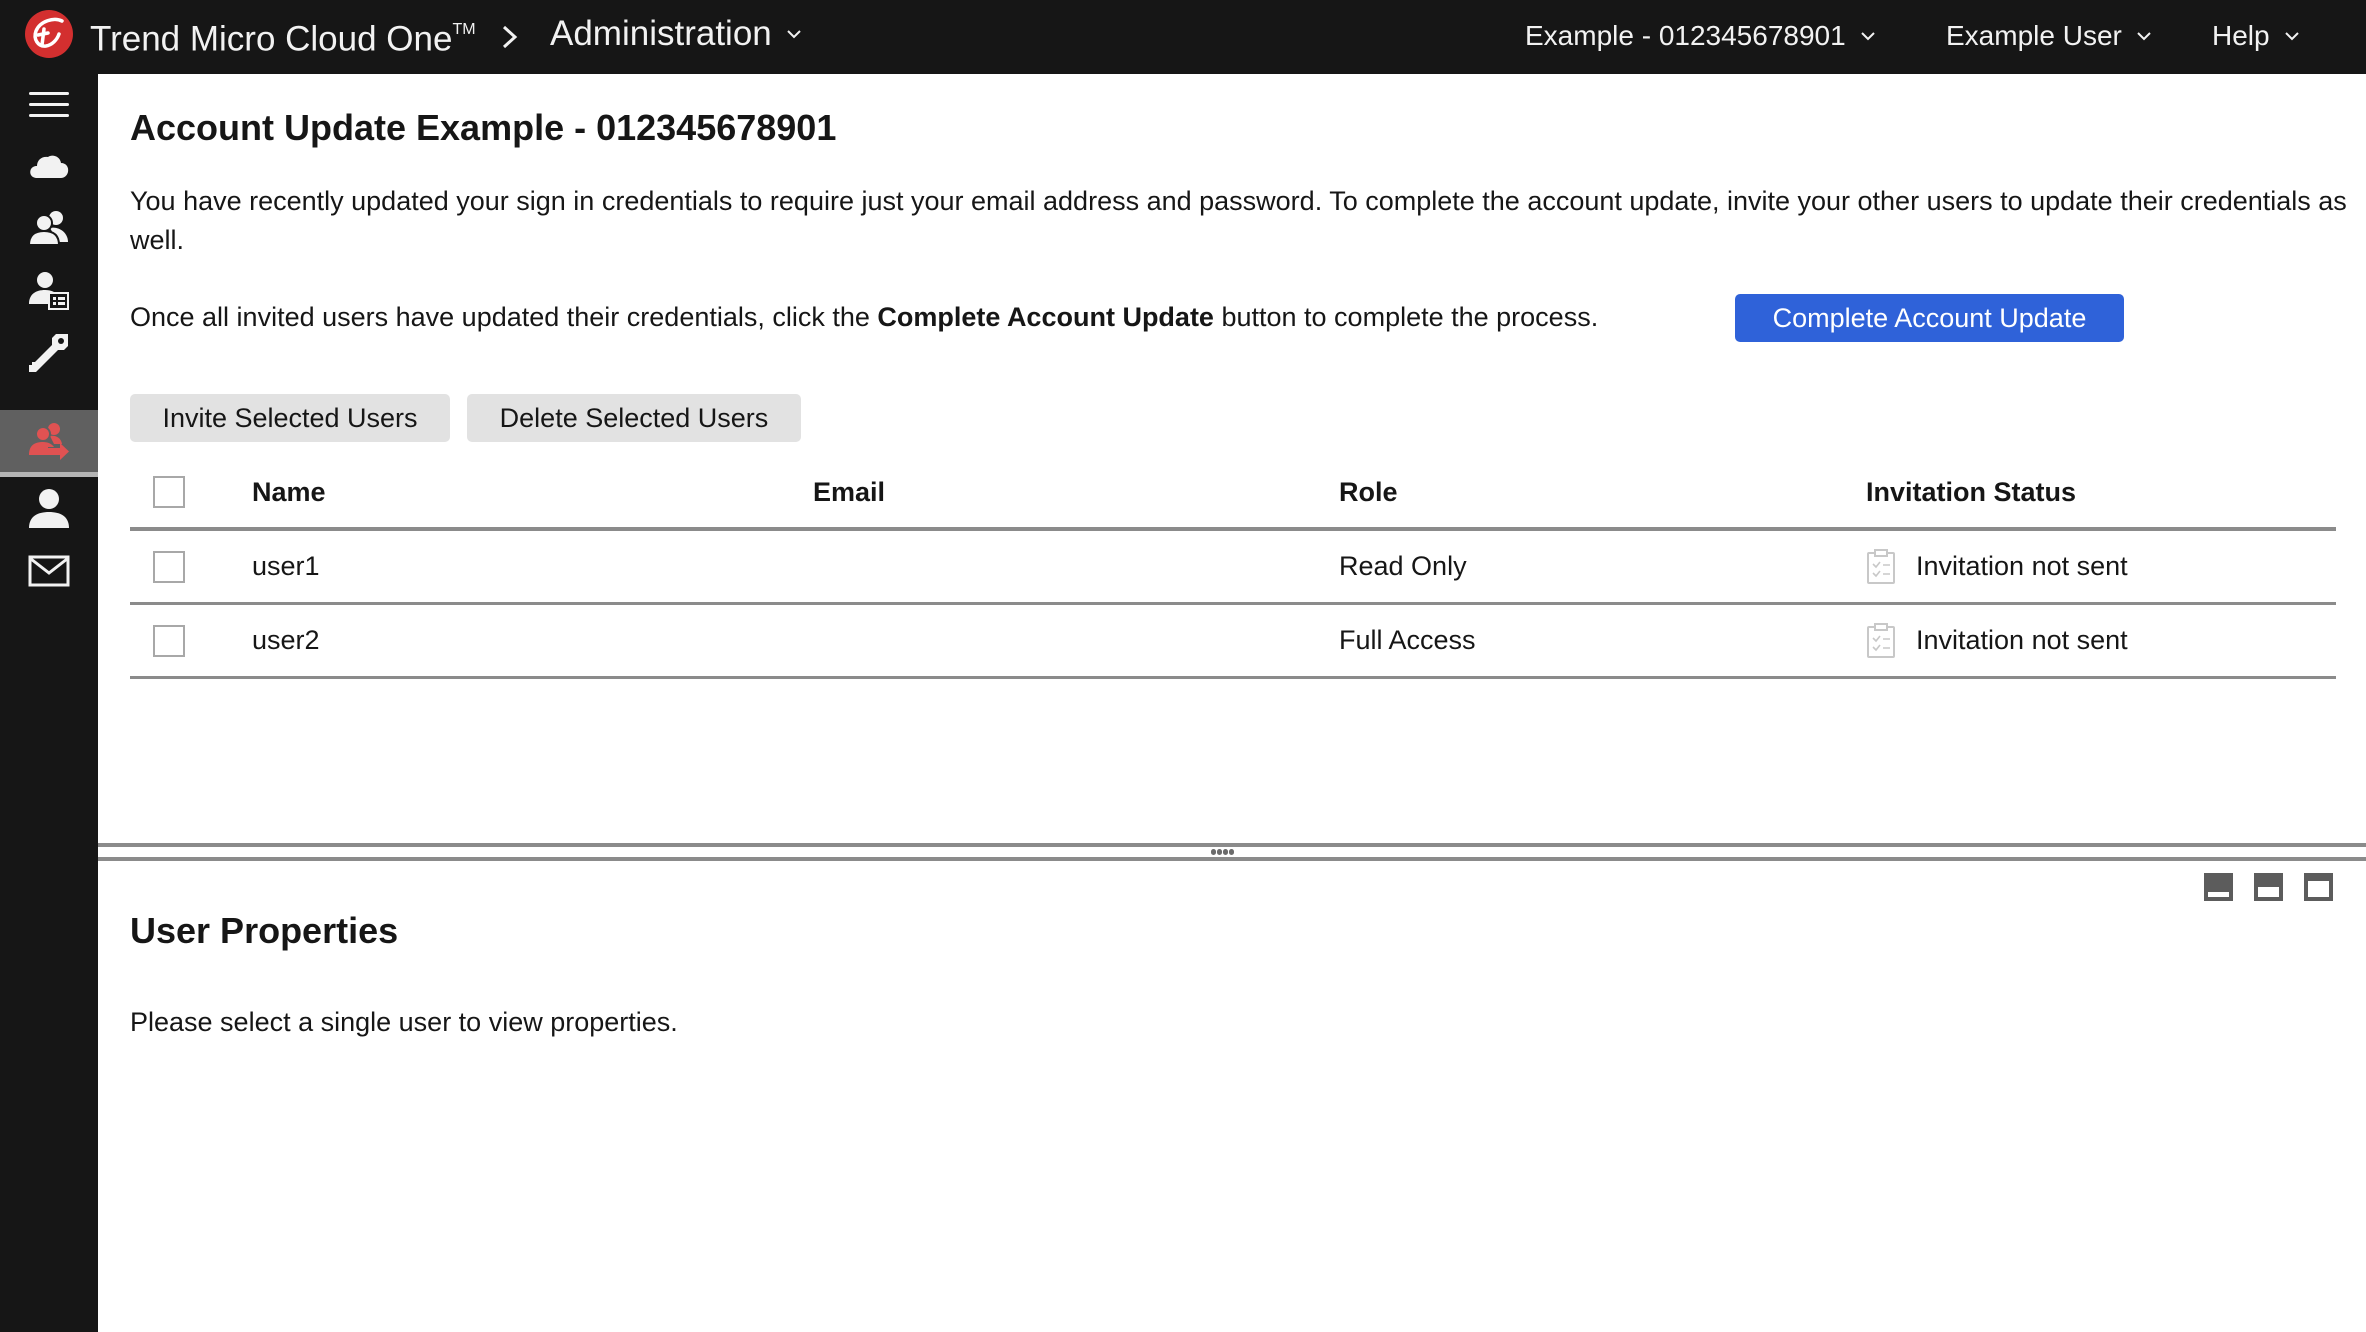 Image resolution: width=2366 pixels, height=1332 pixels. Describe the element at coordinates (1929, 318) in the screenshot. I see `complete-account-update-button: Complete Account Update` at that location.